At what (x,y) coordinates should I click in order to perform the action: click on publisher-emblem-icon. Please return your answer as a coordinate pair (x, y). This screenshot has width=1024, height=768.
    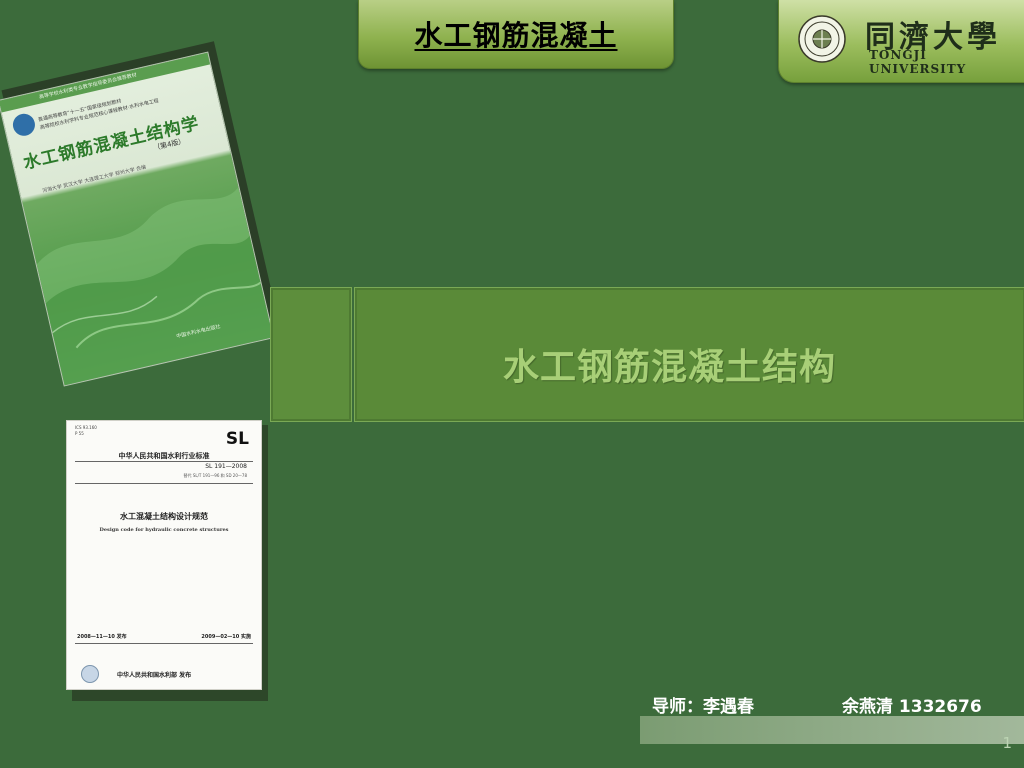
    Looking at the image, I should click on (90, 674).